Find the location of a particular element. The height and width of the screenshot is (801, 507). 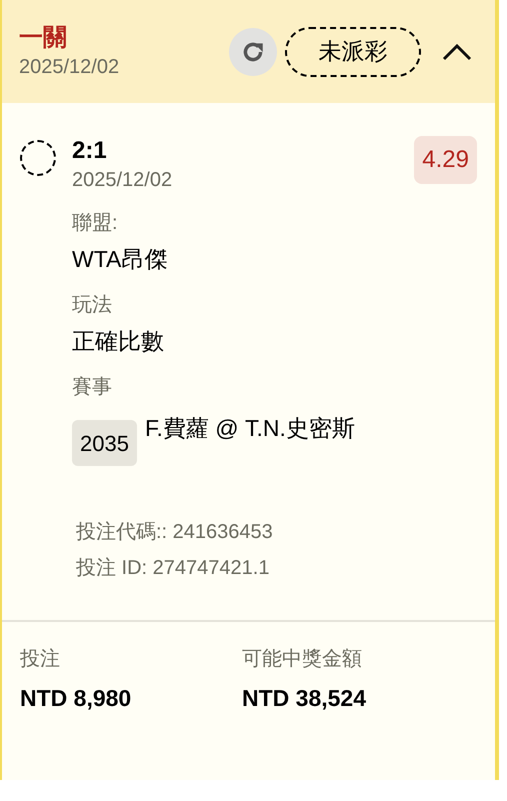

detail-label: 玩法 is located at coordinates (92, 305).